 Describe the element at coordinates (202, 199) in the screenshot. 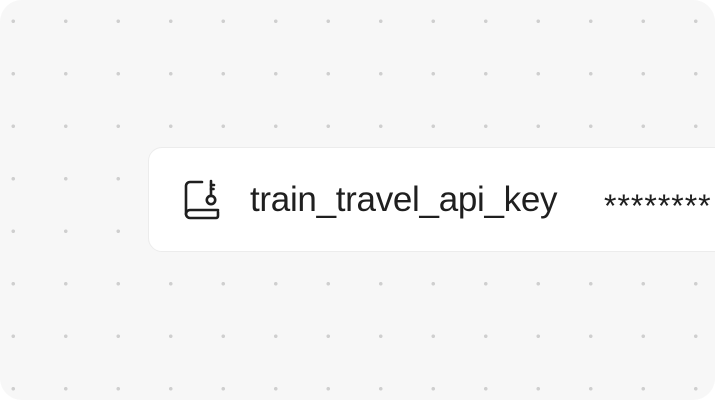

I see `secret-key-icon` at that location.